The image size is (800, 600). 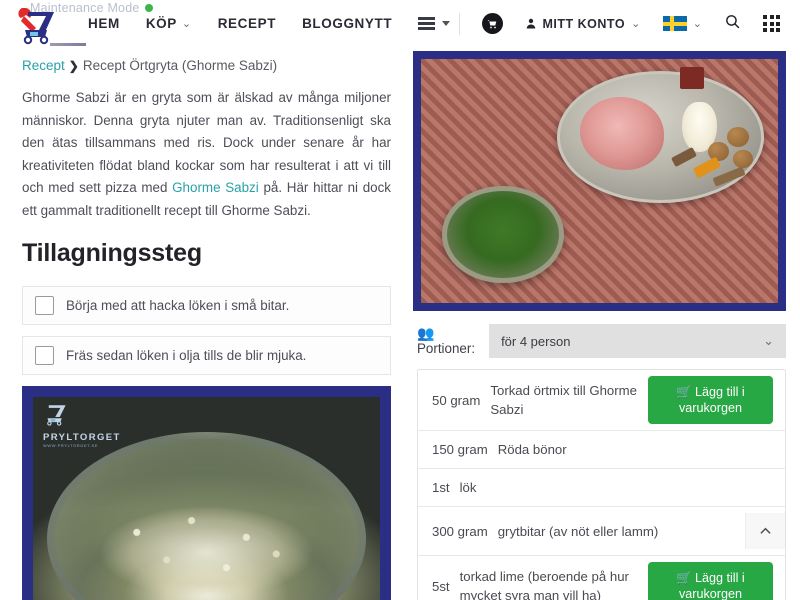 I want to click on tray-shape, so click(x=660, y=134).